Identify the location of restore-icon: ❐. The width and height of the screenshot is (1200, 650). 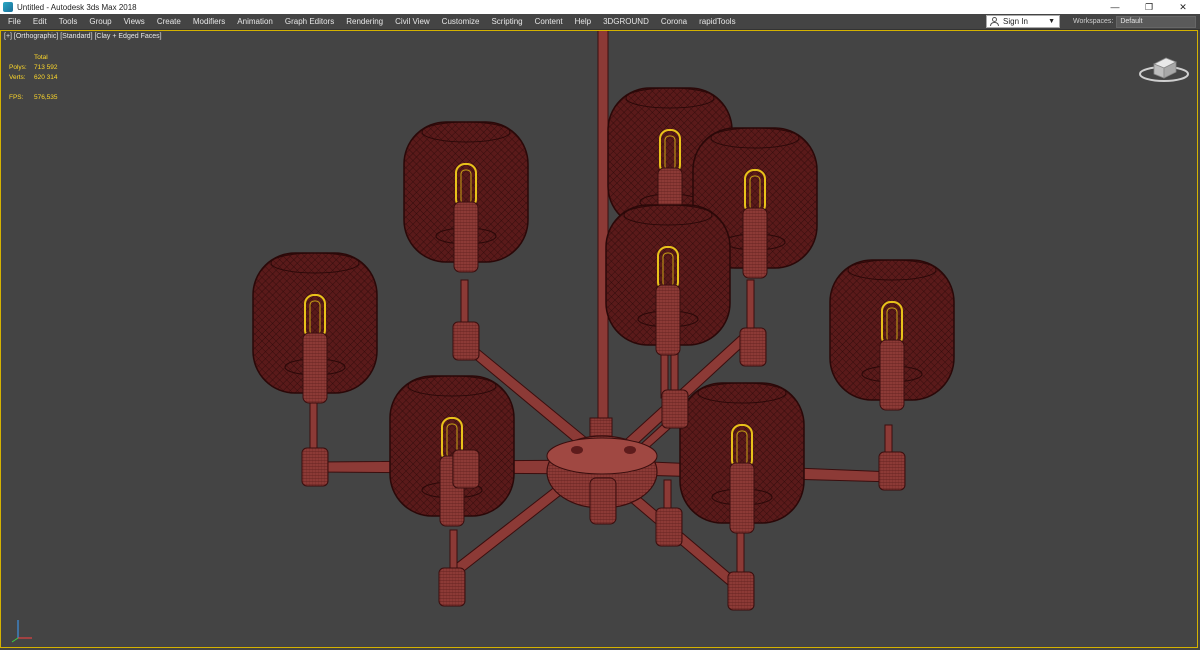
(1149, 7).